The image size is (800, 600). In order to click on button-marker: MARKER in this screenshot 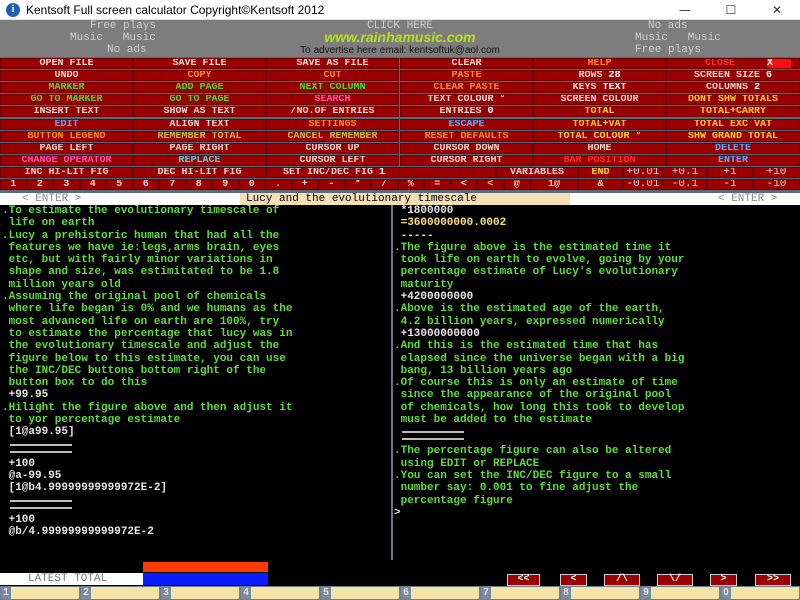, I will do `click(66, 88)`.